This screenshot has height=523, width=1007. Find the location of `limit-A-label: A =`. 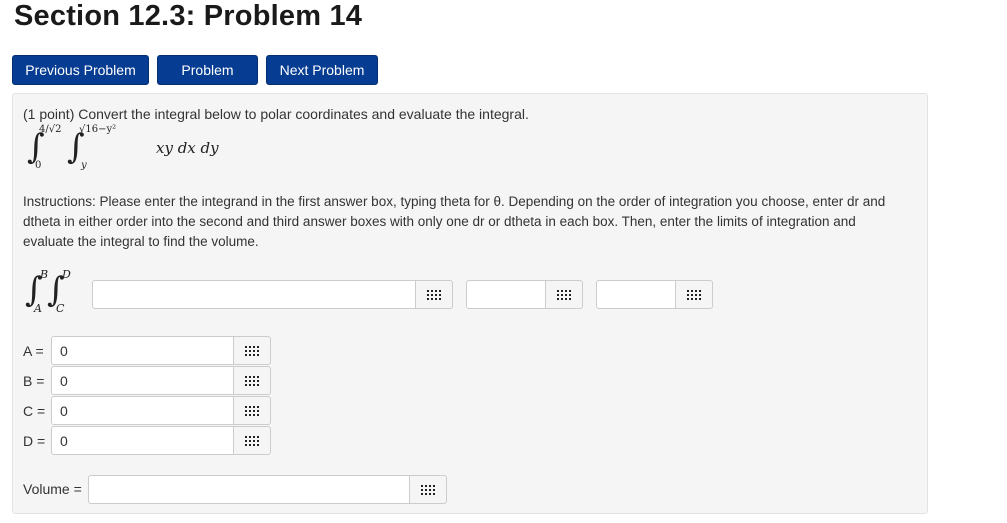

limit-A-label: A = is located at coordinates (33, 351).